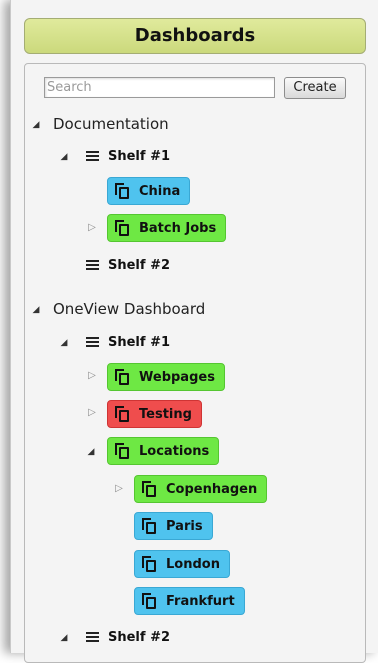  I want to click on tree-section-documentation: Documentation, so click(111, 124).